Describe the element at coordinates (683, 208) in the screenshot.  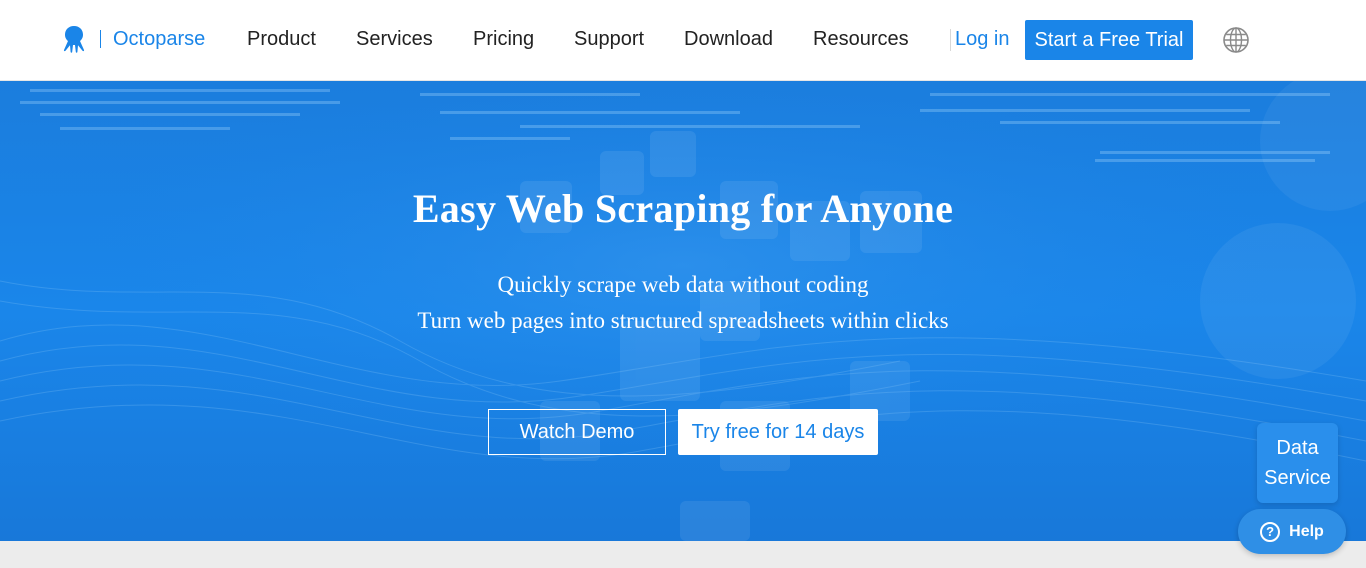
I see `hero-title: Easy Web Scraping for Anyone` at that location.